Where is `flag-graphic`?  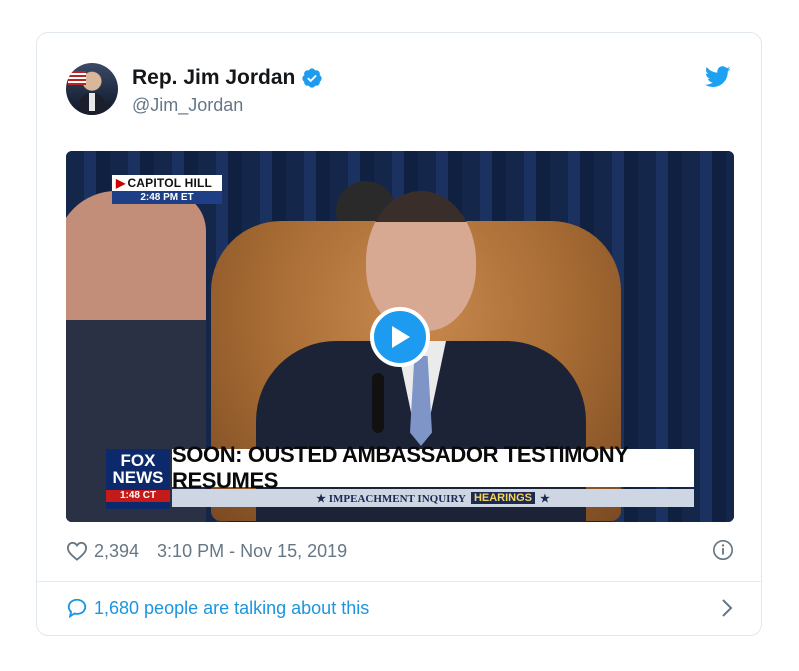 flag-graphic is located at coordinates (77, 78).